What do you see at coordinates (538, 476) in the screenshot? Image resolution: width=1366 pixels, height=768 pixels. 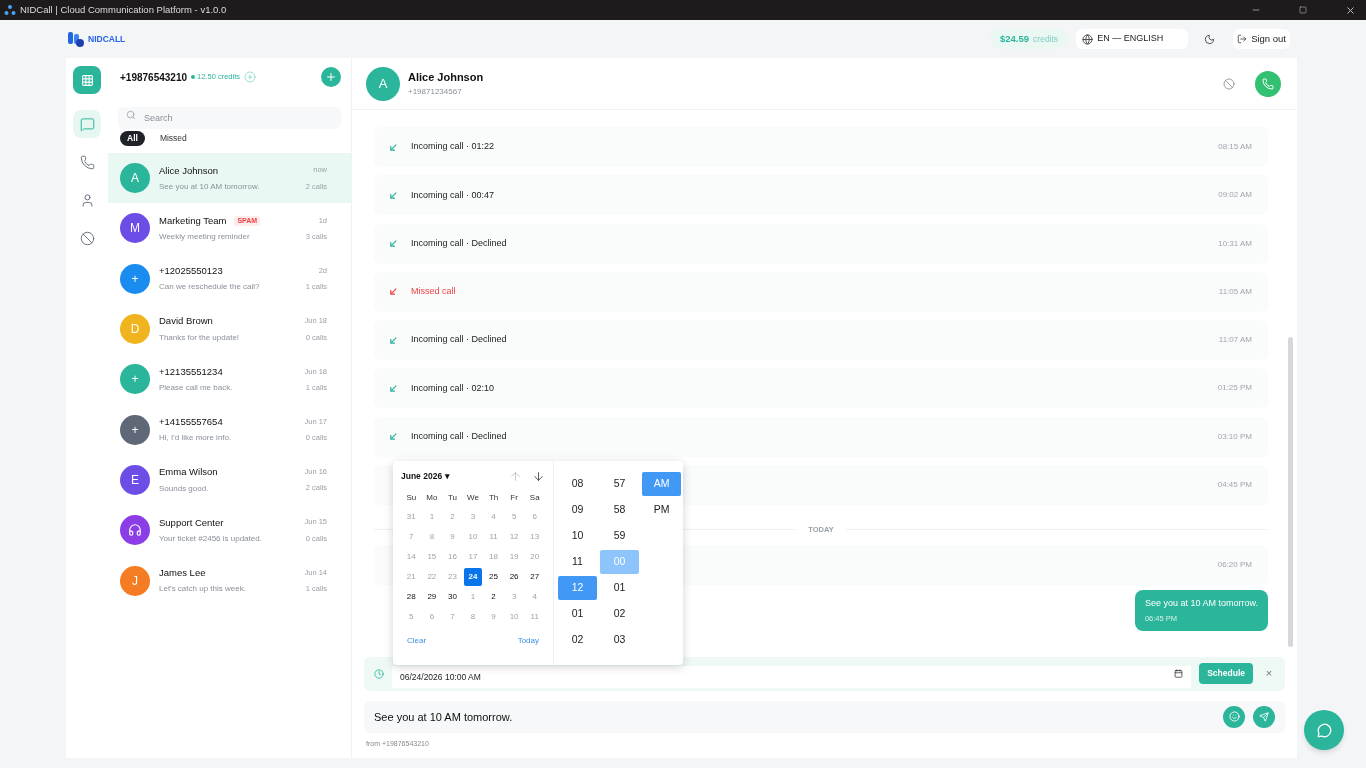 I see `next-month-icon` at bounding box center [538, 476].